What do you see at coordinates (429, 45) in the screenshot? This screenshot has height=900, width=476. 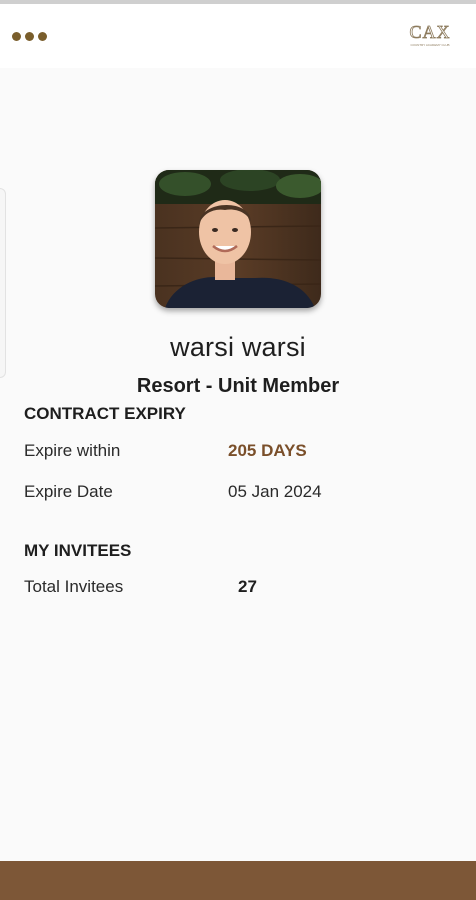 I see `logo-subtext: COUNTRY ACADEMY CLUB` at bounding box center [429, 45].